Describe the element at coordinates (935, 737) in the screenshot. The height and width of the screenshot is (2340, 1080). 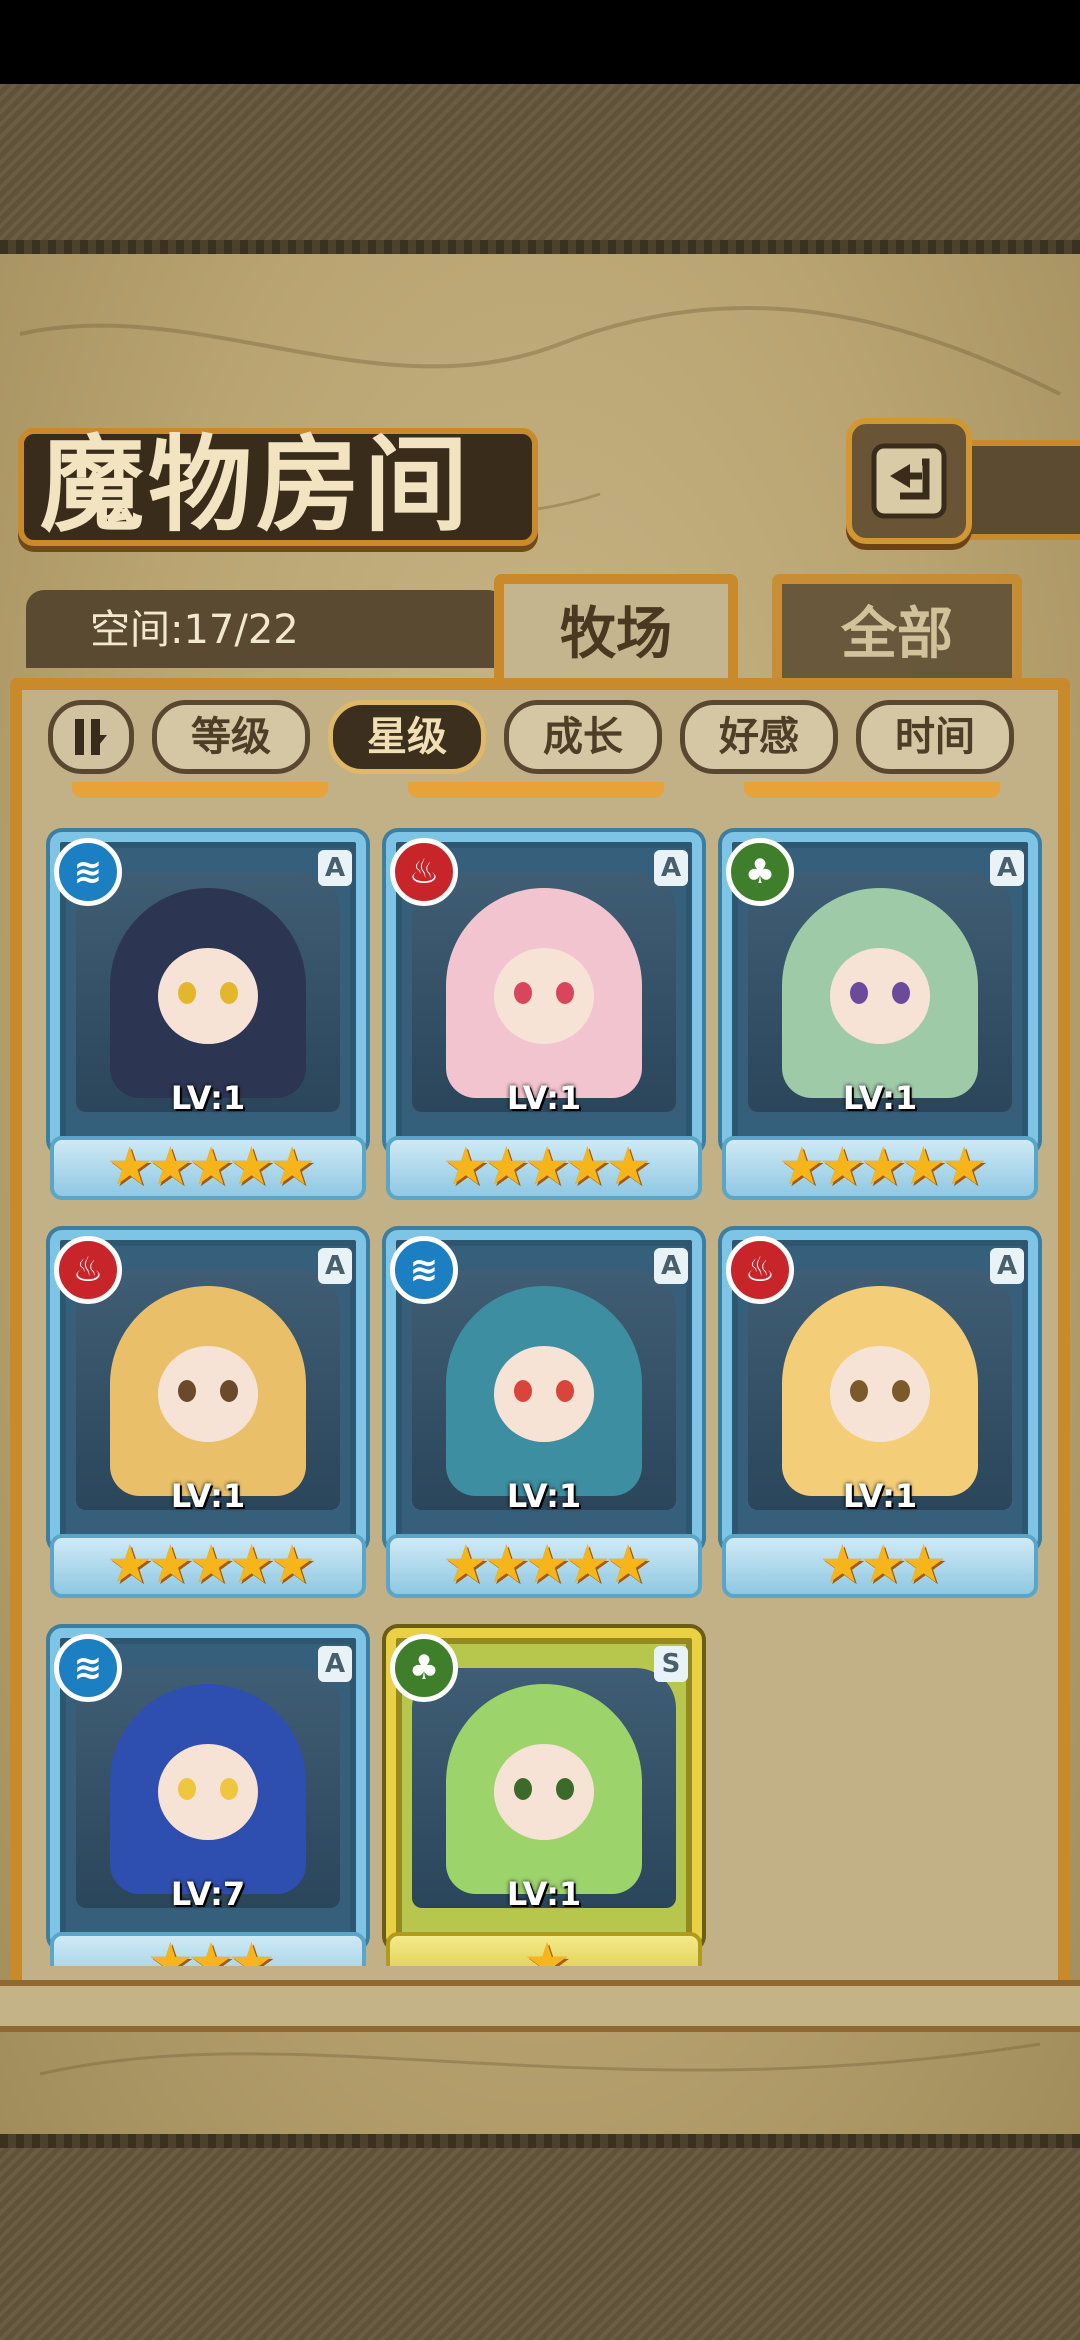
I see `sort-time-button: 时间` at that location.